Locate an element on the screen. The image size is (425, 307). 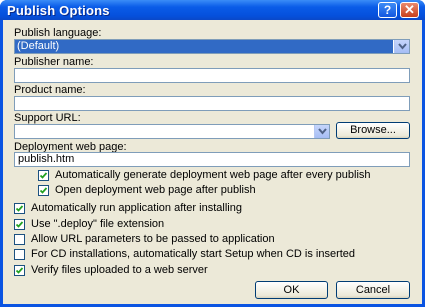
publish-language-select: (Default) is located at coordinates (212, 46).